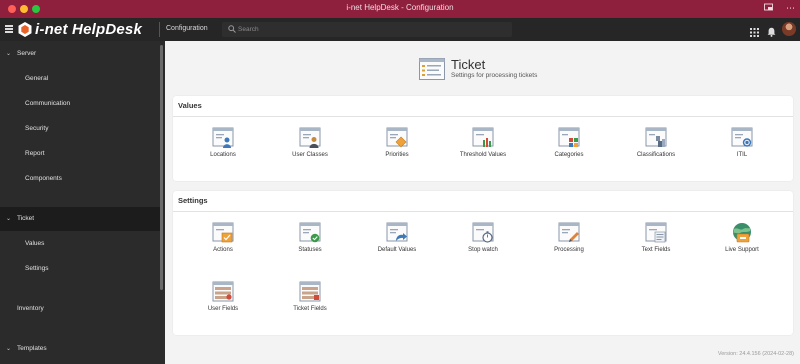 This screenshot has width=800, height=364. I want to click on tile-label: Live Support, so click(742, 250).